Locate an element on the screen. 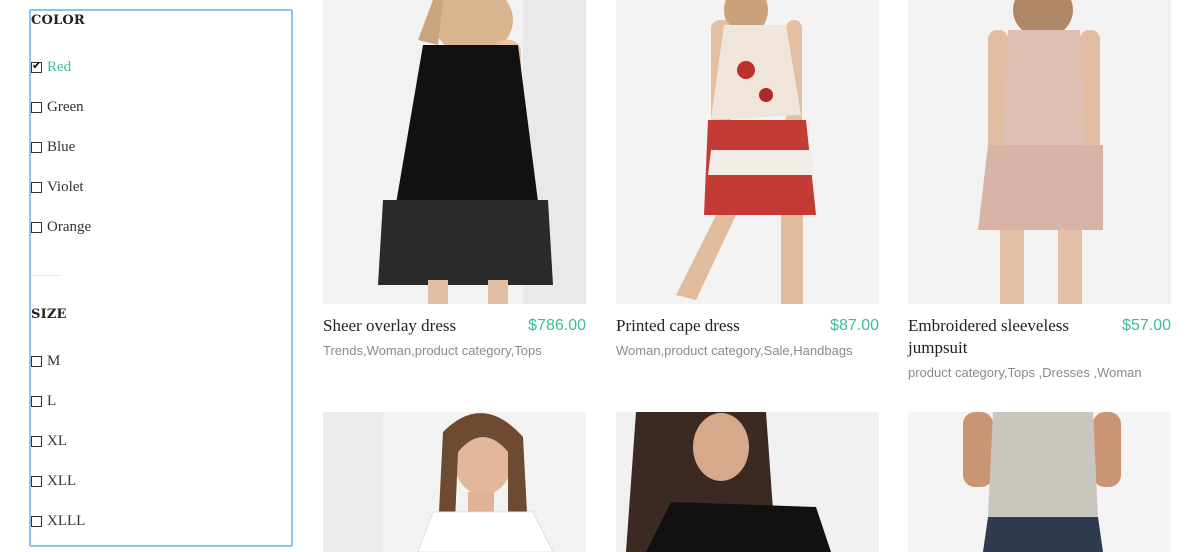  product-categories: product category,Tops ,Dresses ,Woman is located at coordinates (1025, 372).